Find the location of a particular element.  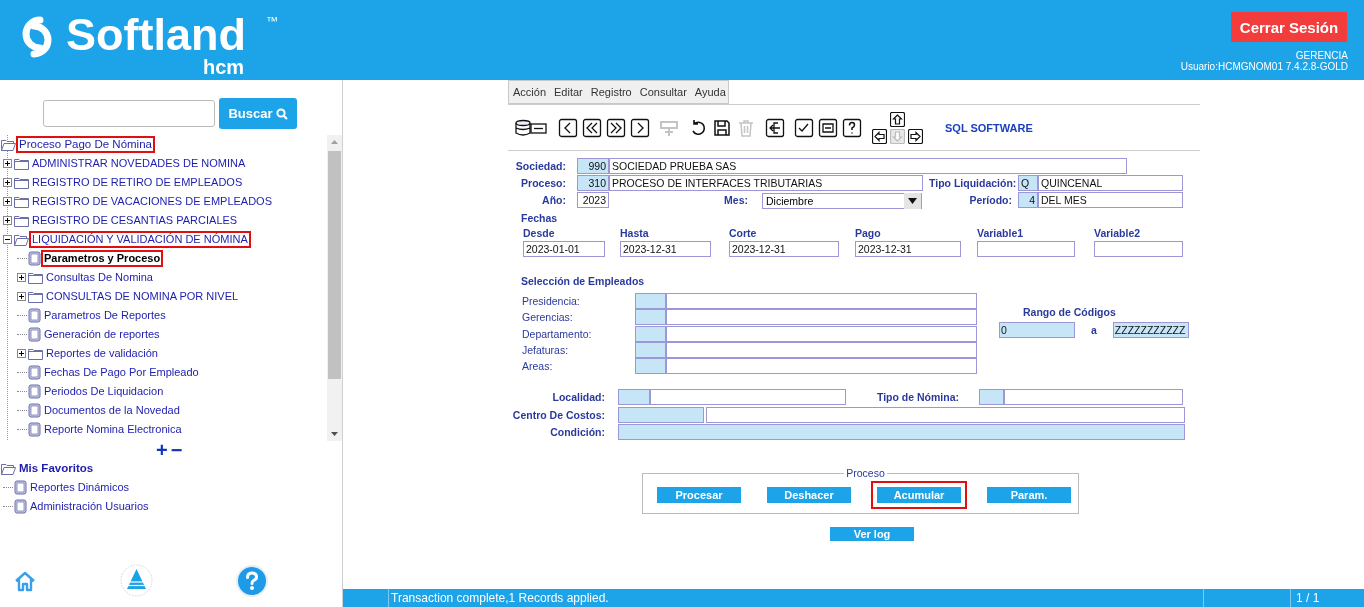

range-to-field: ZZZZZZZZZZZ is located at coordinates (1150, 330).